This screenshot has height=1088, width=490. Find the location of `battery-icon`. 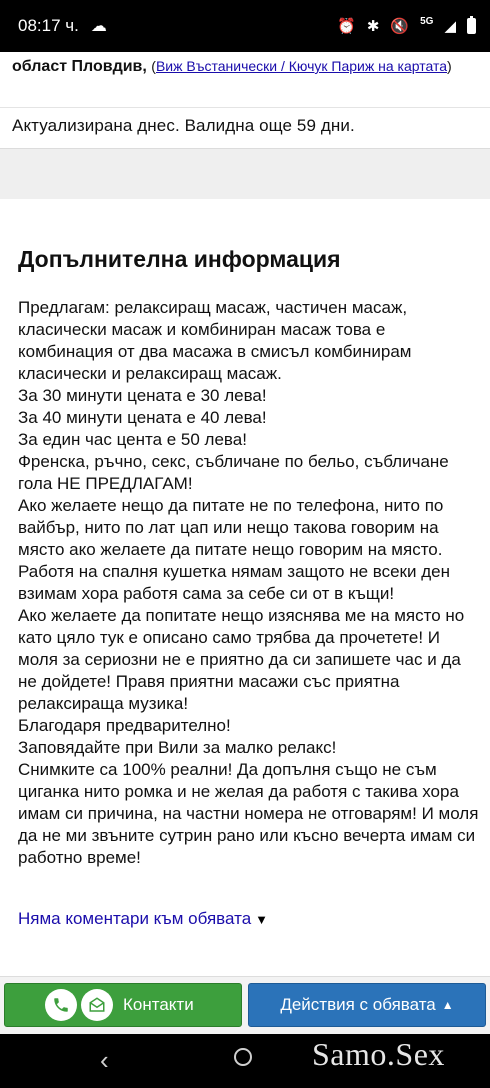

battery-icon is located at coordinates (471, 25).